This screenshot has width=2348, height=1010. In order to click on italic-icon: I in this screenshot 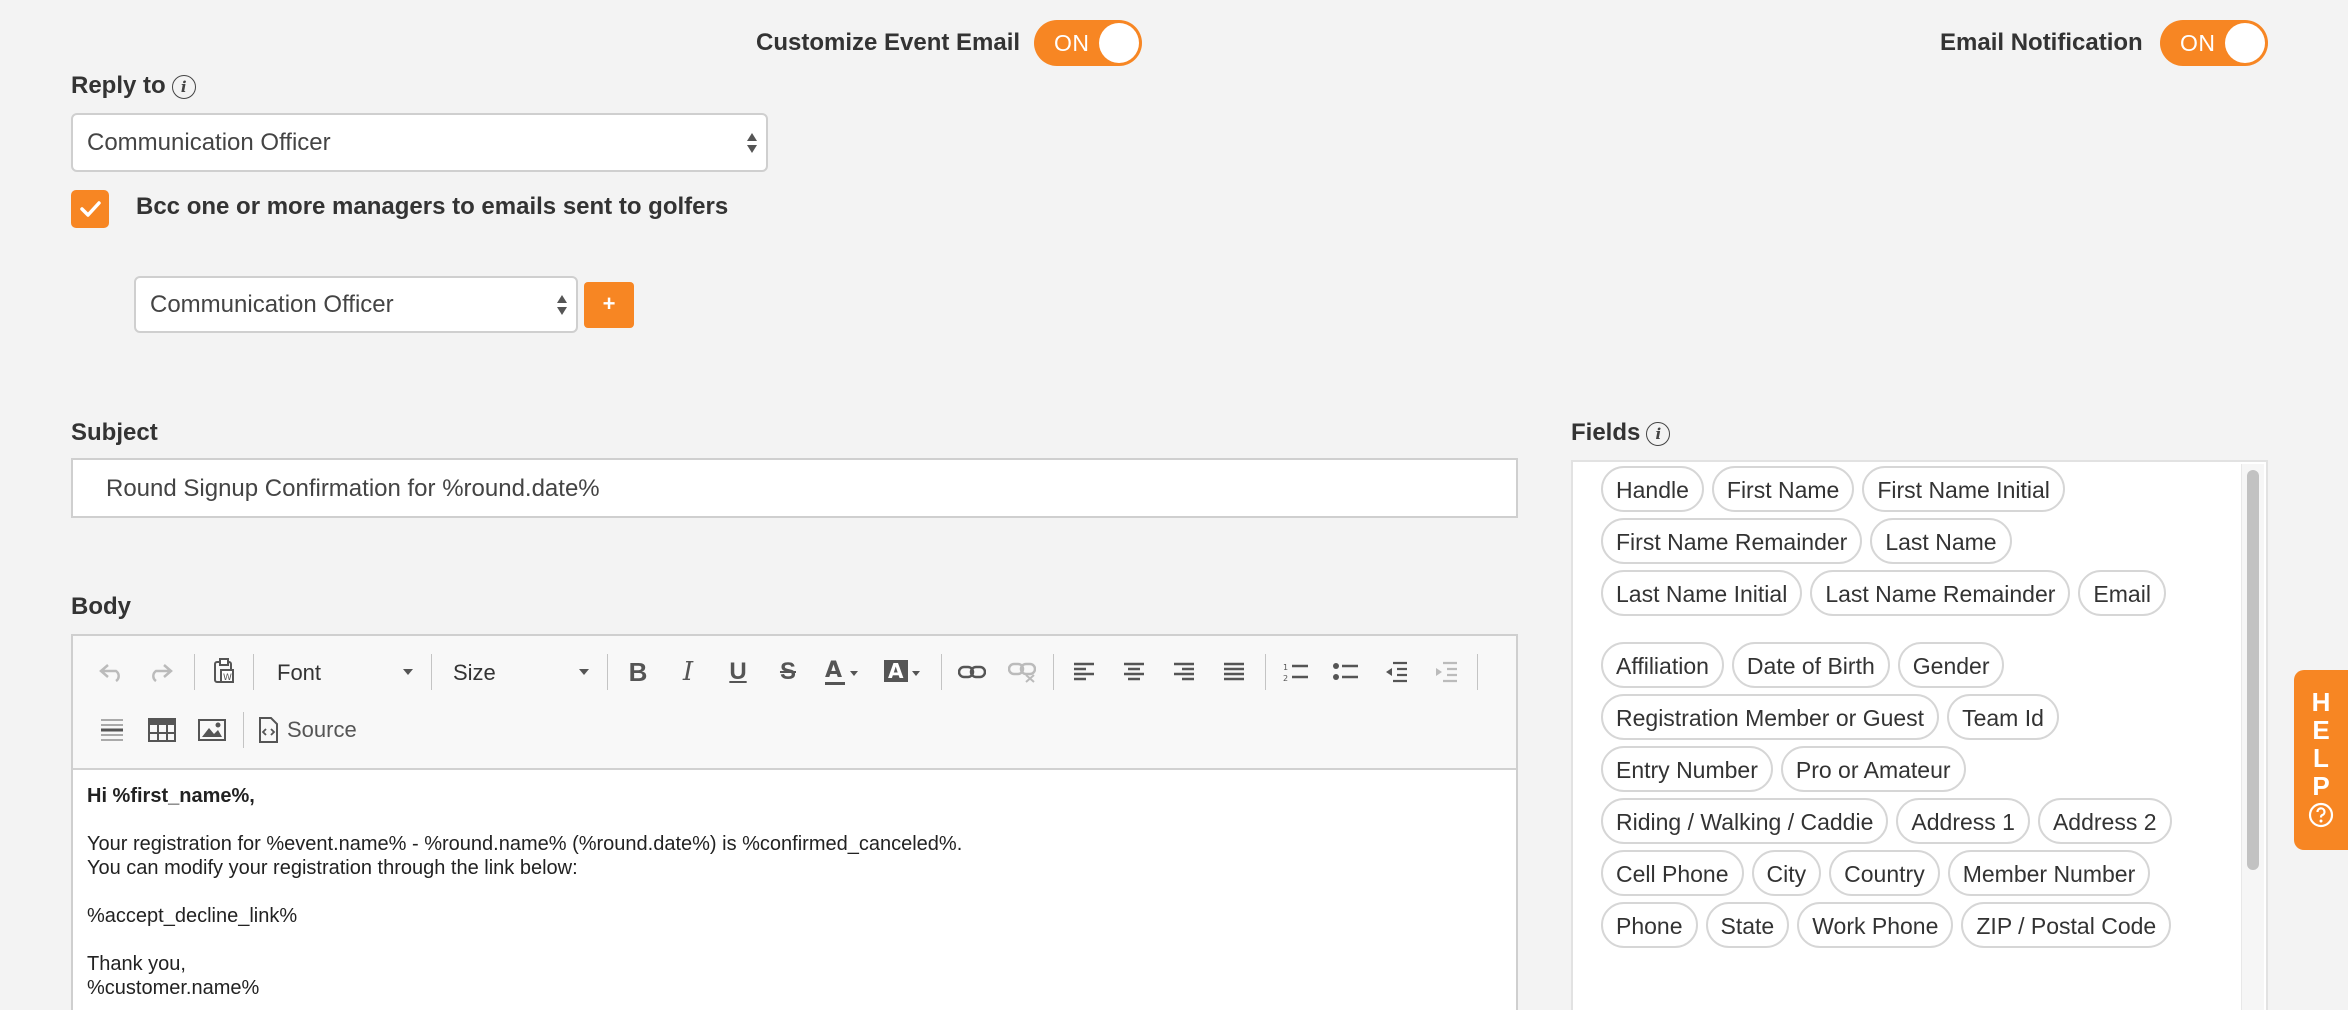, I will do `click(688, 672)`.